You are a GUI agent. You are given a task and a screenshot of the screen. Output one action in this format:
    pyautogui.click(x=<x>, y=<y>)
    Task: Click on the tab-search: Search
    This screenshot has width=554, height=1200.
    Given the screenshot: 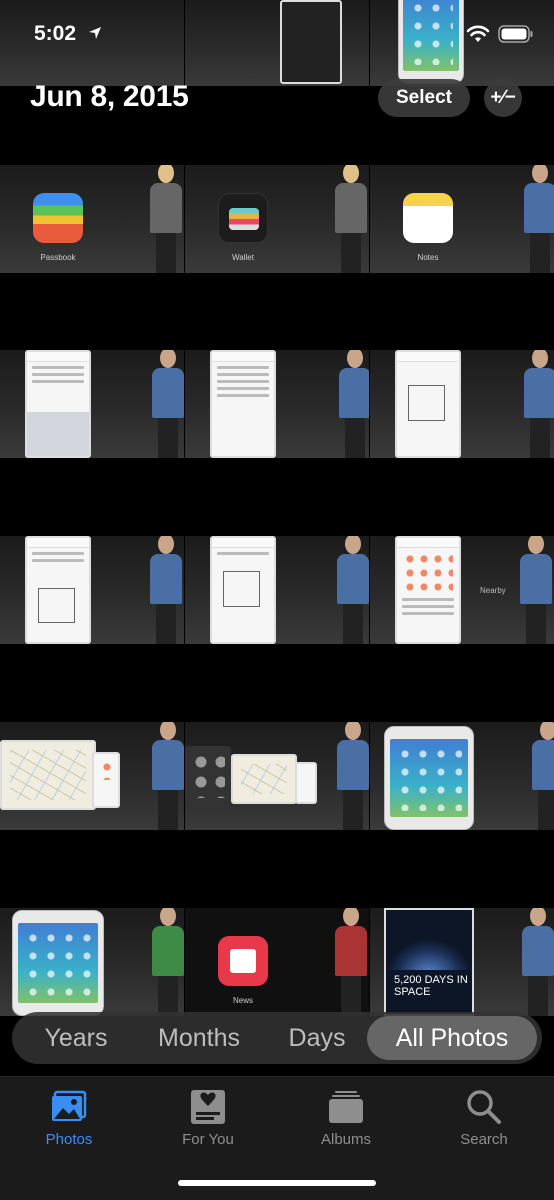 What is the action you would take?
    pyautogui.click(x=484, y=1117)
    